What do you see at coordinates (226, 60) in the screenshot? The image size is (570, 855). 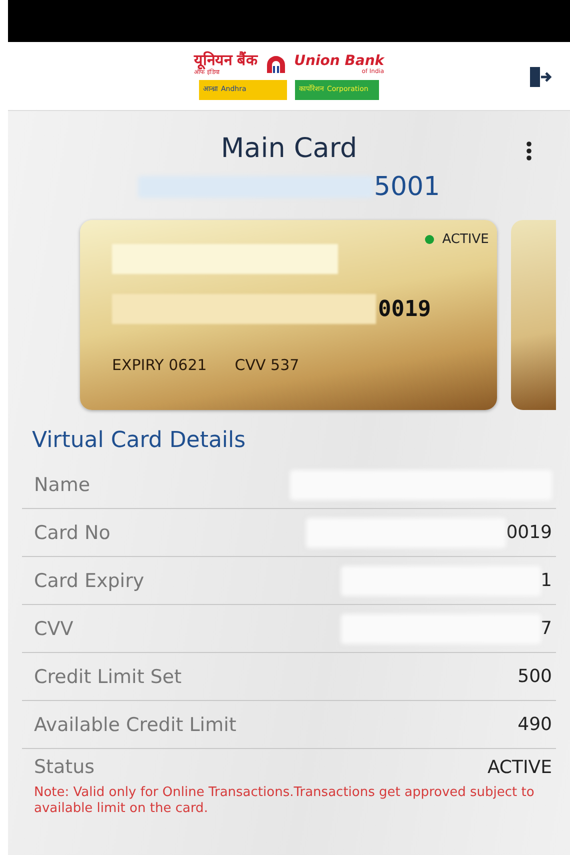 I see `hindi-bank-name: यूनियन बैंक` at bounding box center [226, 60].